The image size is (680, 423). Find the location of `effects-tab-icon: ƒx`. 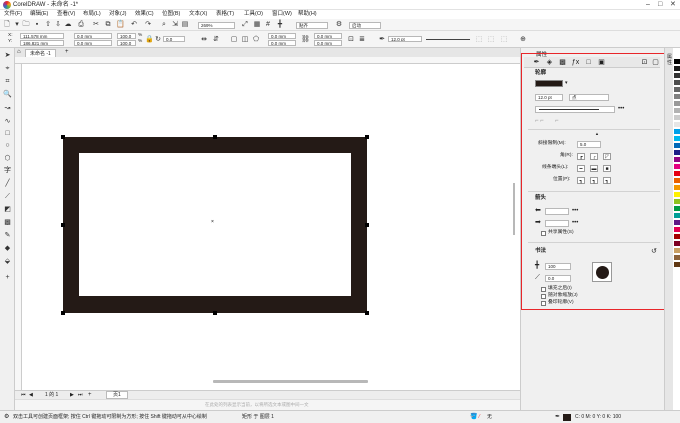

effects-tab-icon: ƒx is located at coordinates (575, 62).